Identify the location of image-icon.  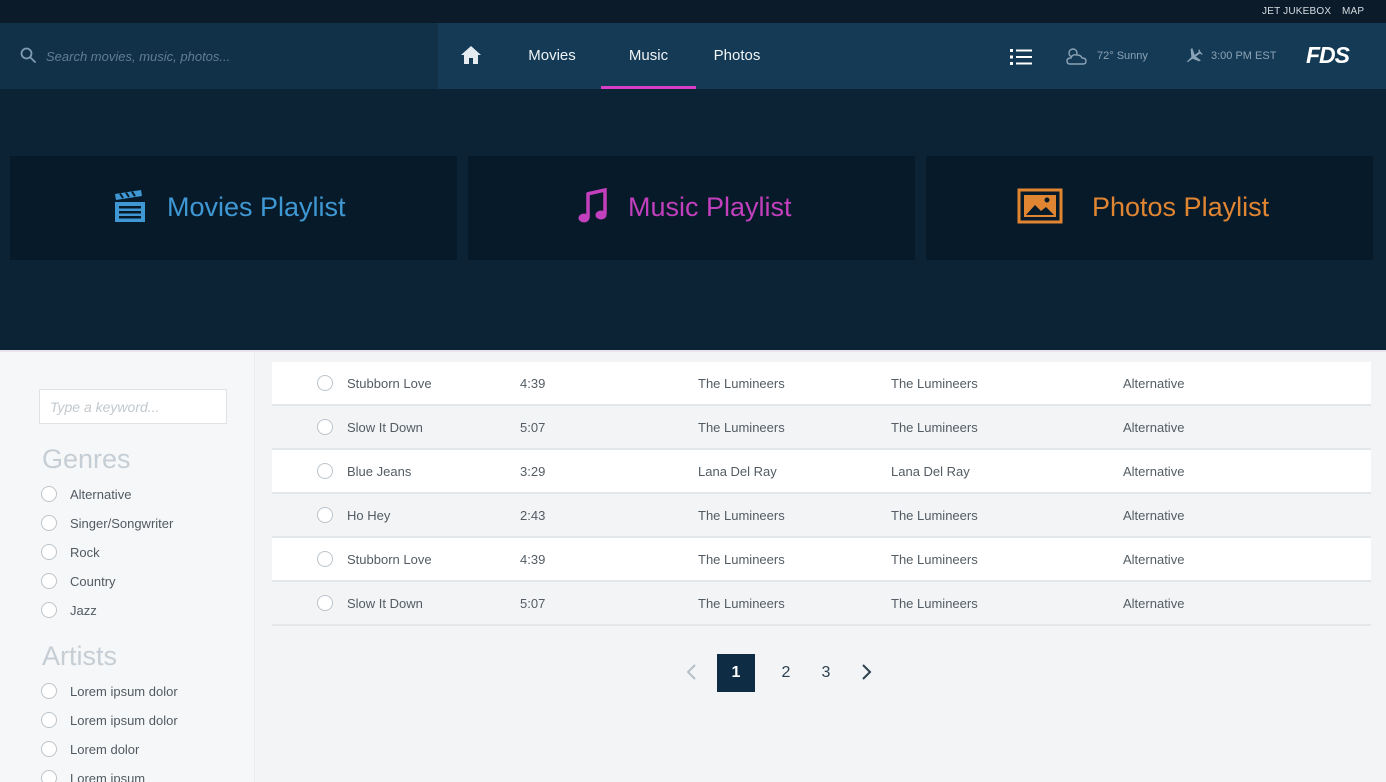
(1040, 206).